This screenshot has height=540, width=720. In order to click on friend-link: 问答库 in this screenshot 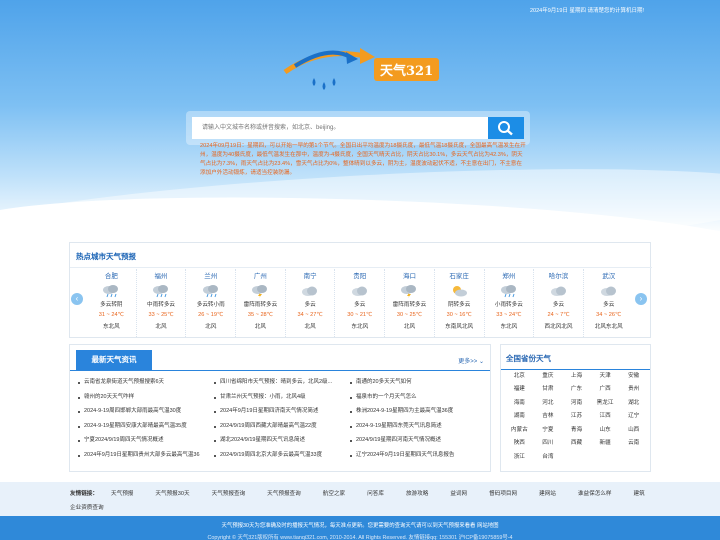, I will do `click(375, 493)`.